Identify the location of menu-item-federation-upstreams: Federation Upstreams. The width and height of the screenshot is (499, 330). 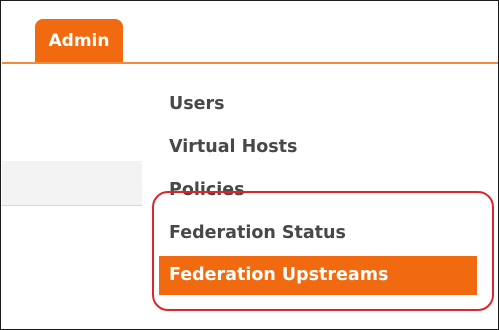
(318, 275).